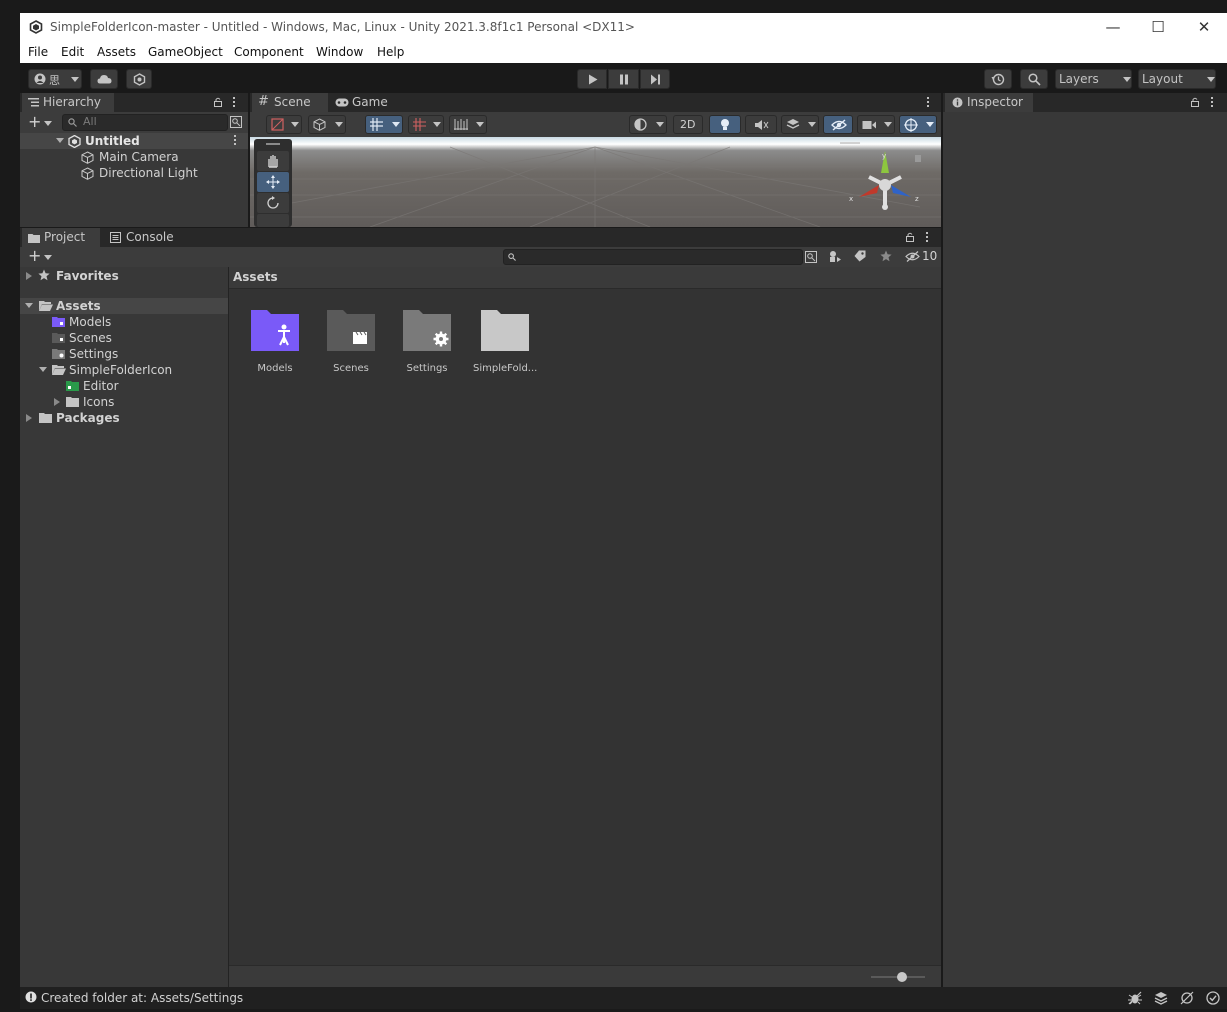 This screenshot has height=1012, width=1227. Describe the element at coordinates (688, 124) in the screenshot. I see `mode-2d-button: 2D` at that location.